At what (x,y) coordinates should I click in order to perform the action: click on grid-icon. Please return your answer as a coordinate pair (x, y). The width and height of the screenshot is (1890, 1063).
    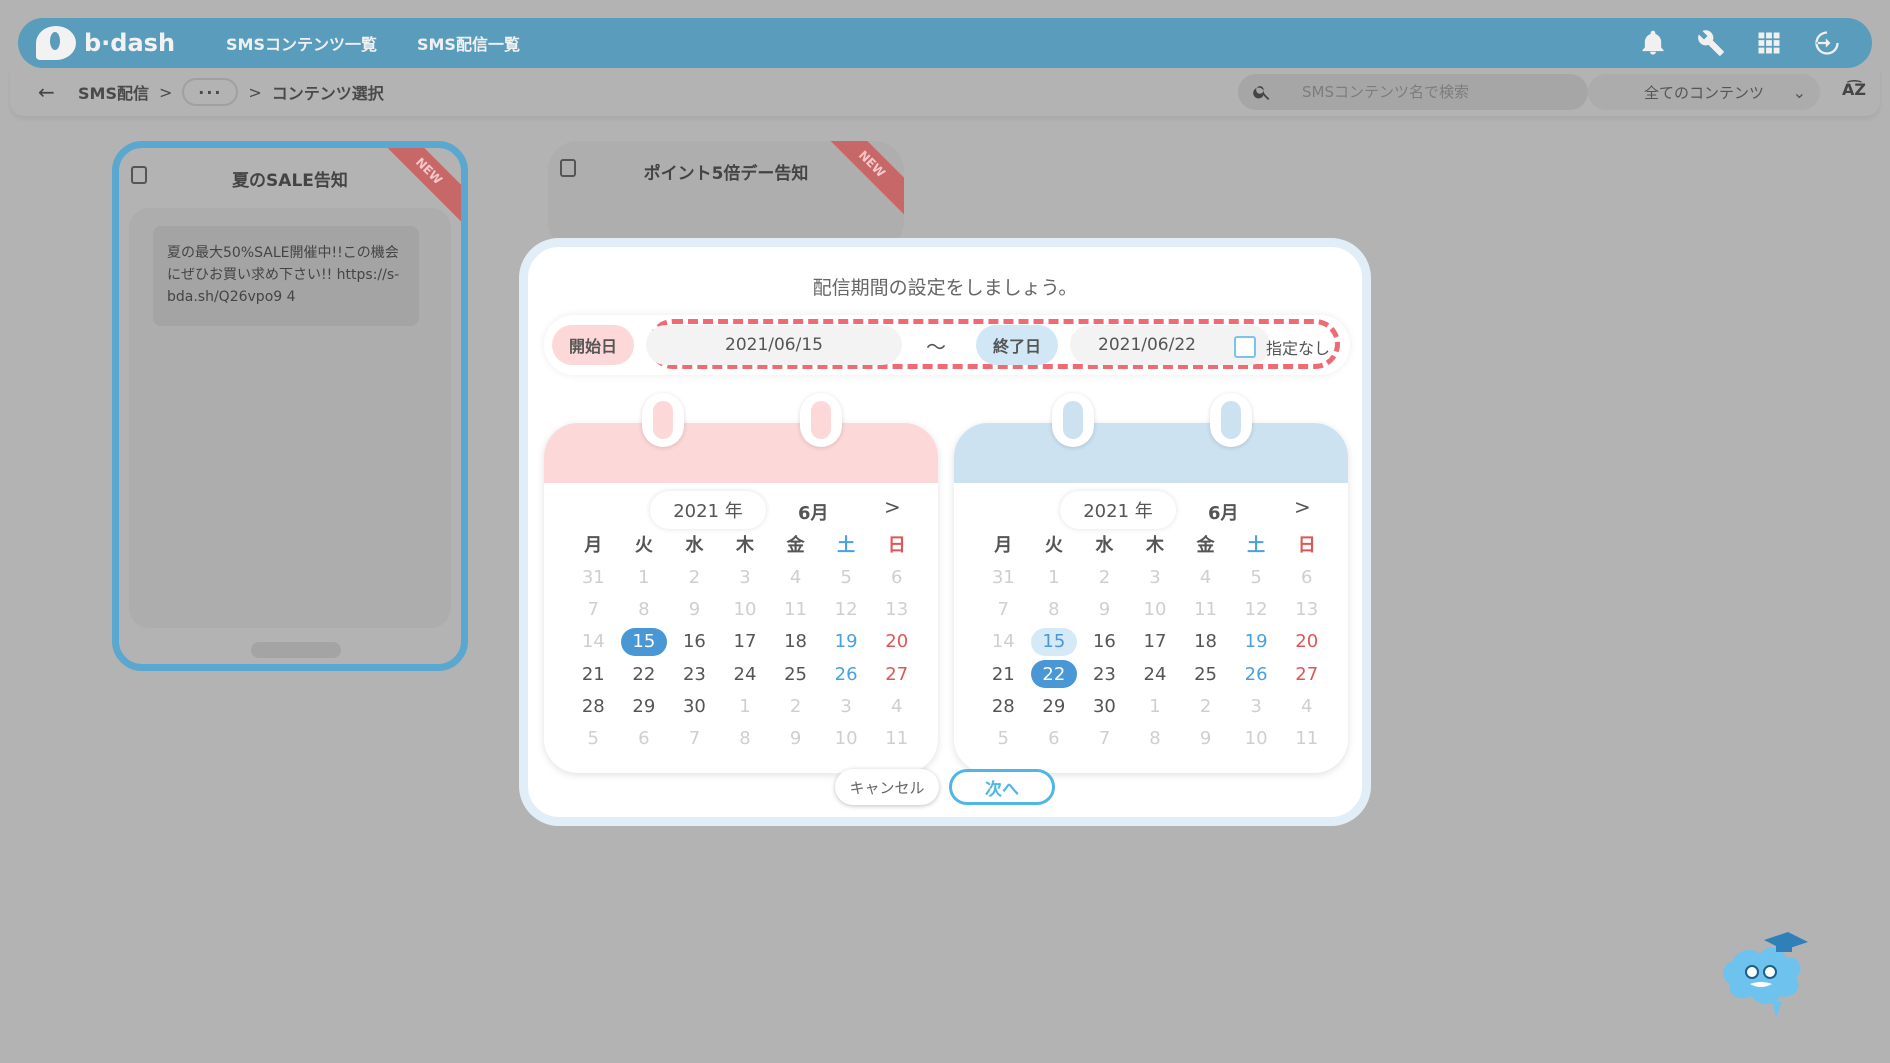
    Looking at the image, I should click on (1769, 43).